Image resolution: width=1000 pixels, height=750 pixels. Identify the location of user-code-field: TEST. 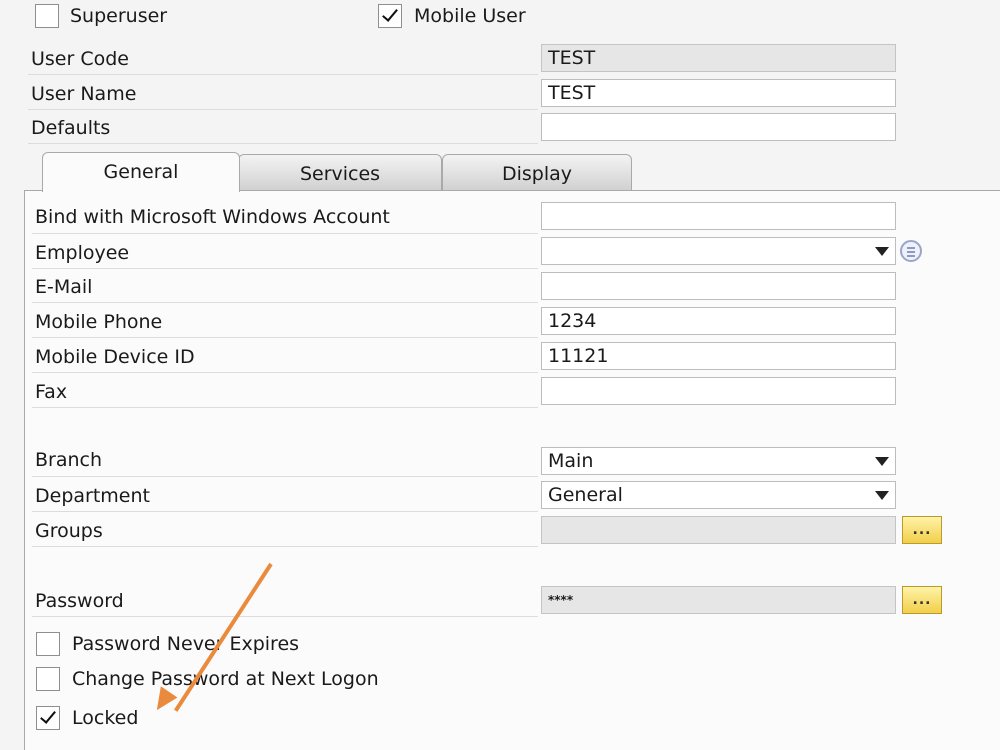
(718, 58).